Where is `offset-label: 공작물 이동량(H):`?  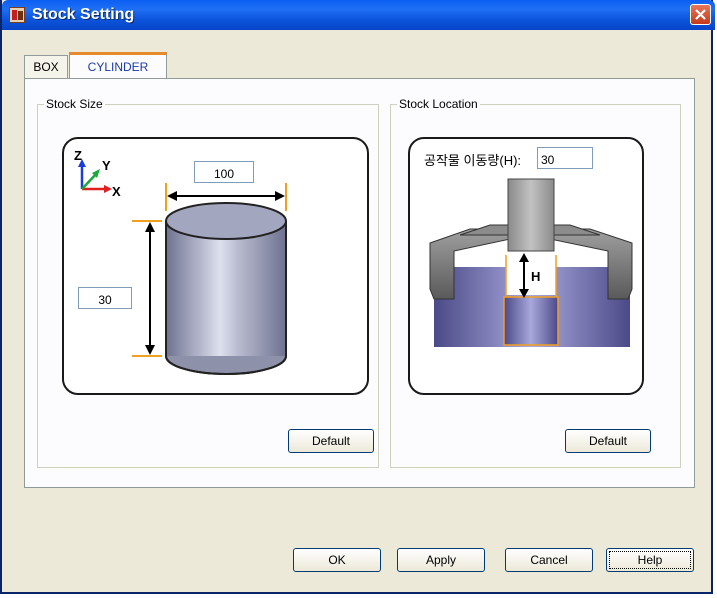
offset-label: 공작물 이동량(H): is located at coordinates (473, 160).